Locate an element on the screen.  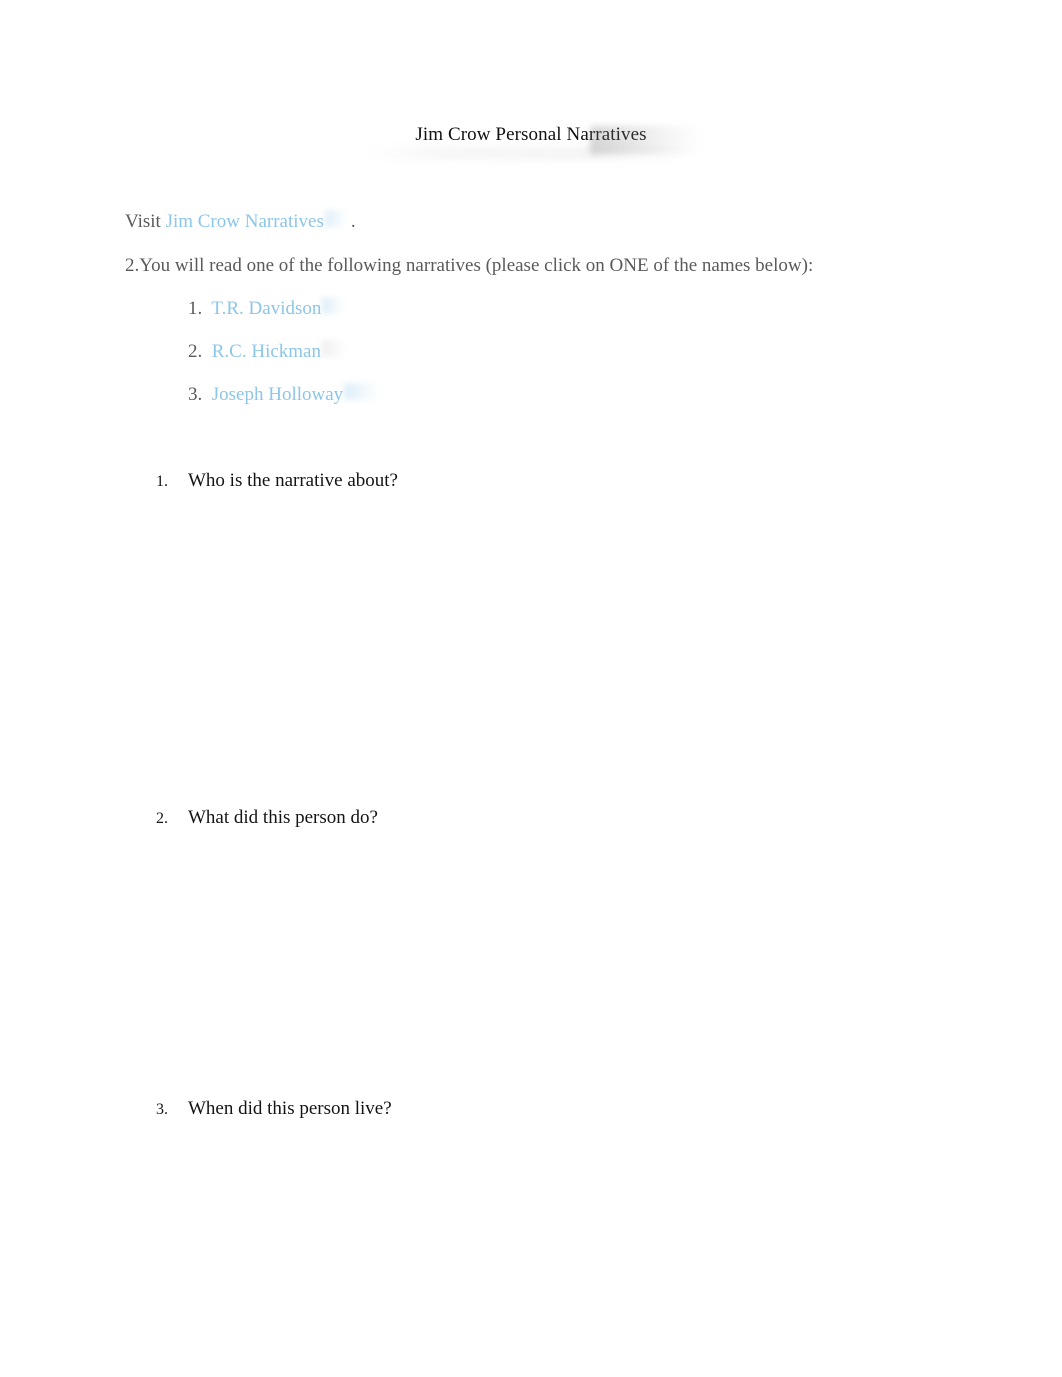
visit-paragraph: Visit Jim Crow Narratives. is located at coordinates (240, 222).